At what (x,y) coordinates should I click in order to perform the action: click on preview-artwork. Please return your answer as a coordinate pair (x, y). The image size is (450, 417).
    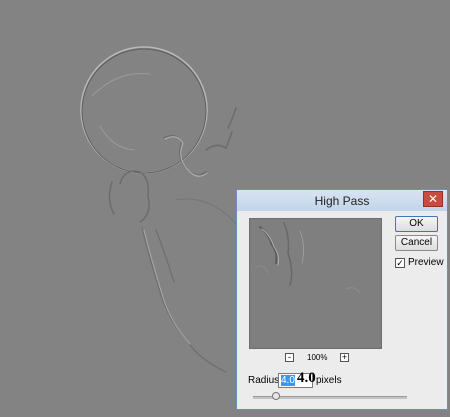
    Looking at the image, I should click on (308, 258).